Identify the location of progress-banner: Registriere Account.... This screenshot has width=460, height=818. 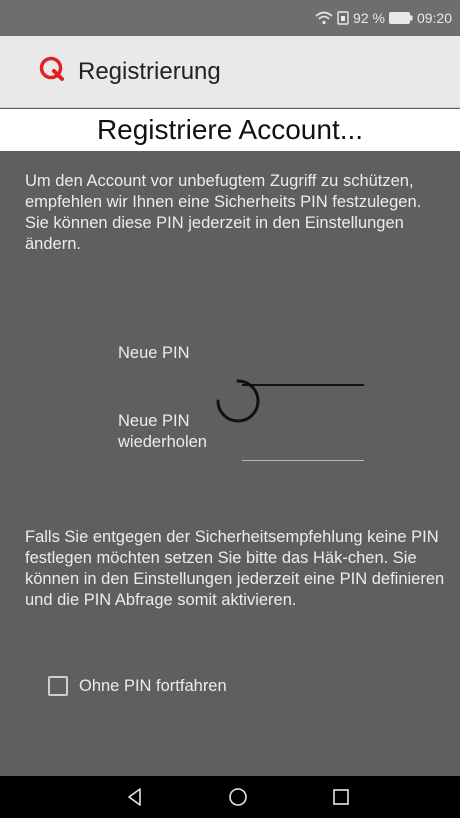
(230, 130).